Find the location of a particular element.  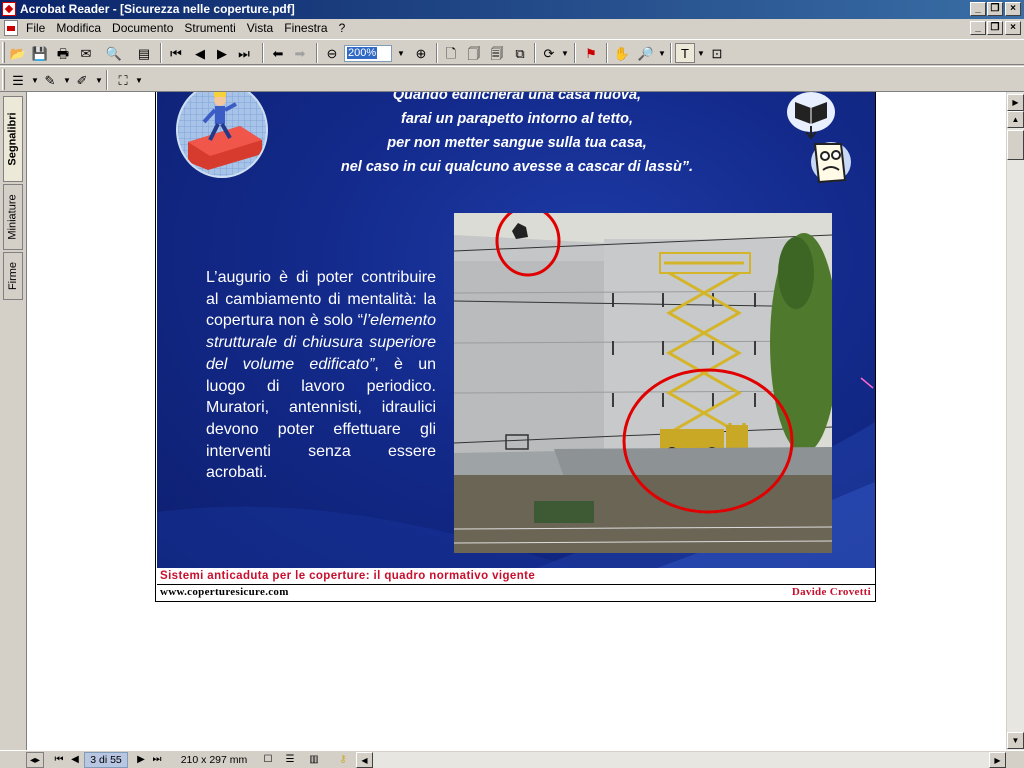

fit-page-icon: 🗍 is located at coordinates (474, 53).